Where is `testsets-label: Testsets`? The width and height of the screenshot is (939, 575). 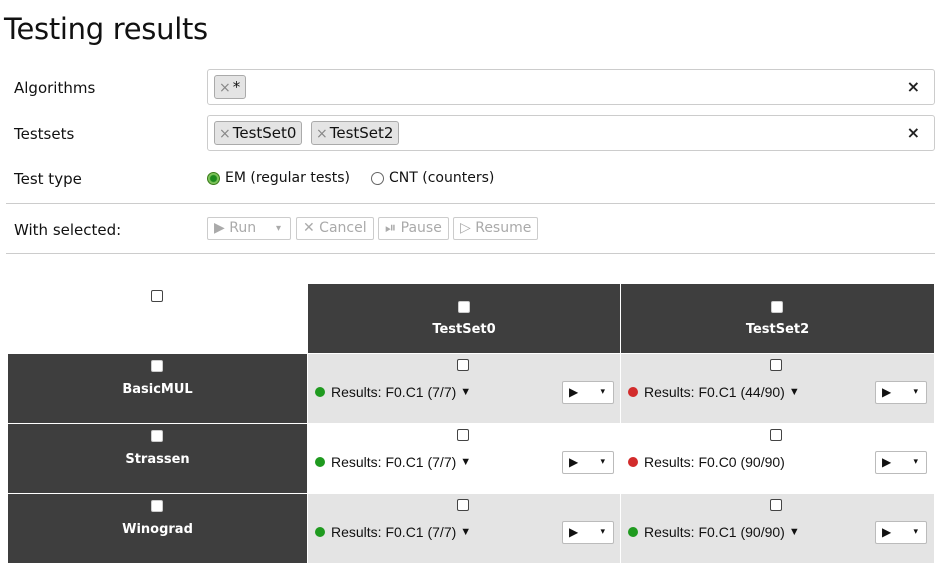 testsets-label: Testsets is located at coordinates (44, 134).